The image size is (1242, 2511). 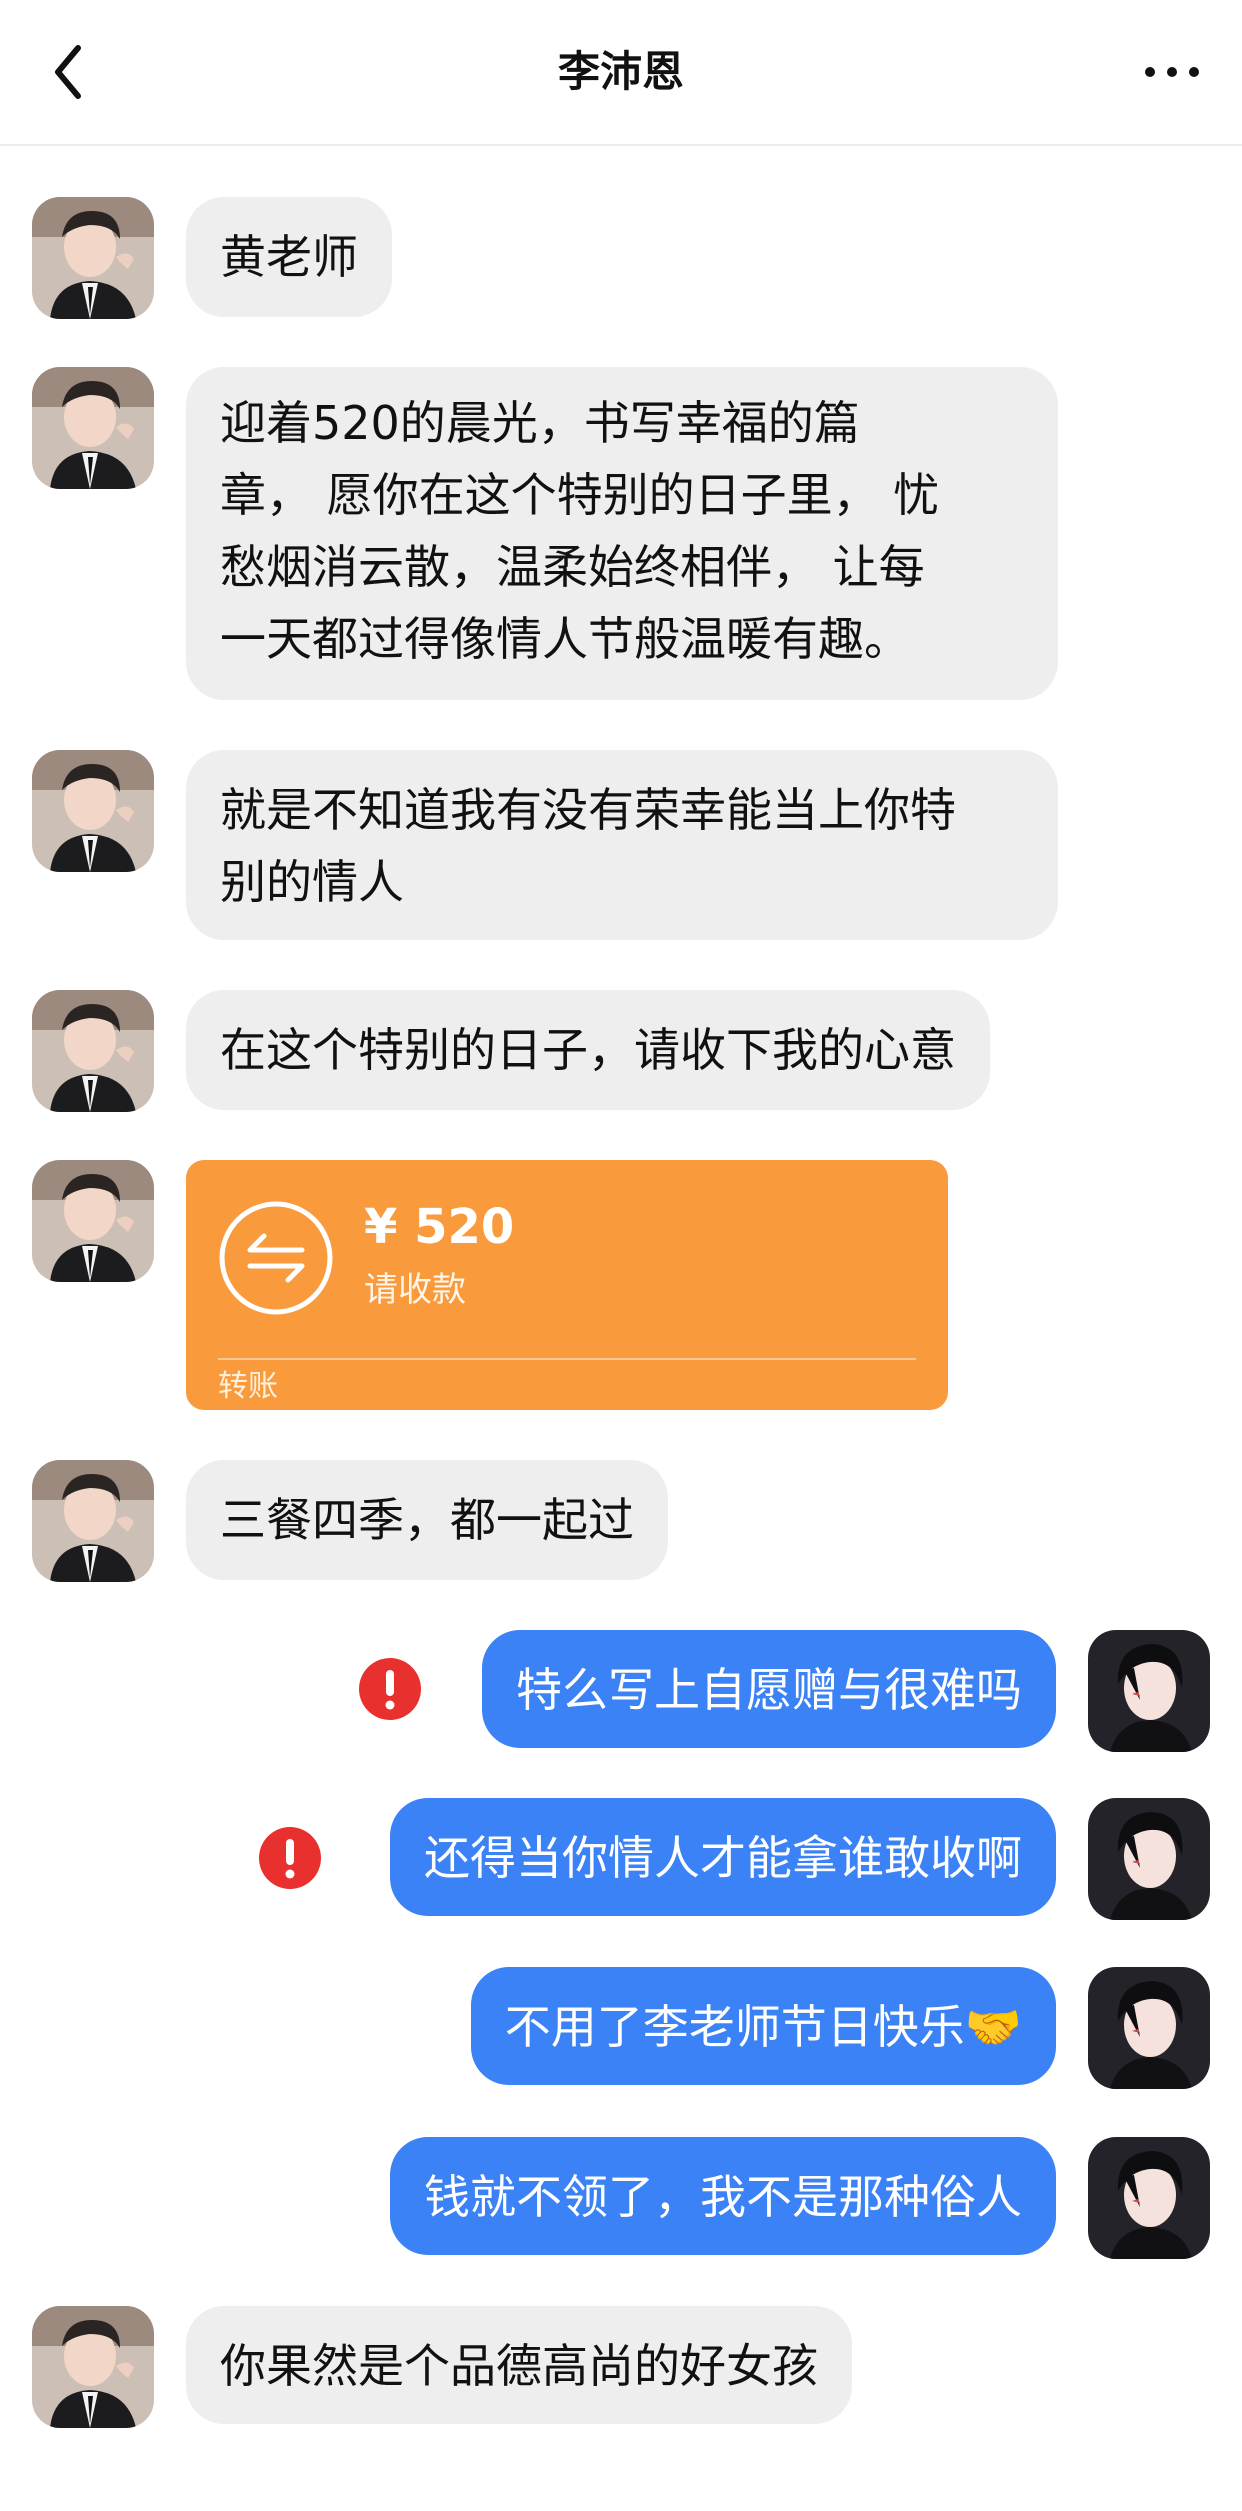 I want to click on message-line: 迎着520的晨光，书写幸福的篇, so click(x=540, y=423).